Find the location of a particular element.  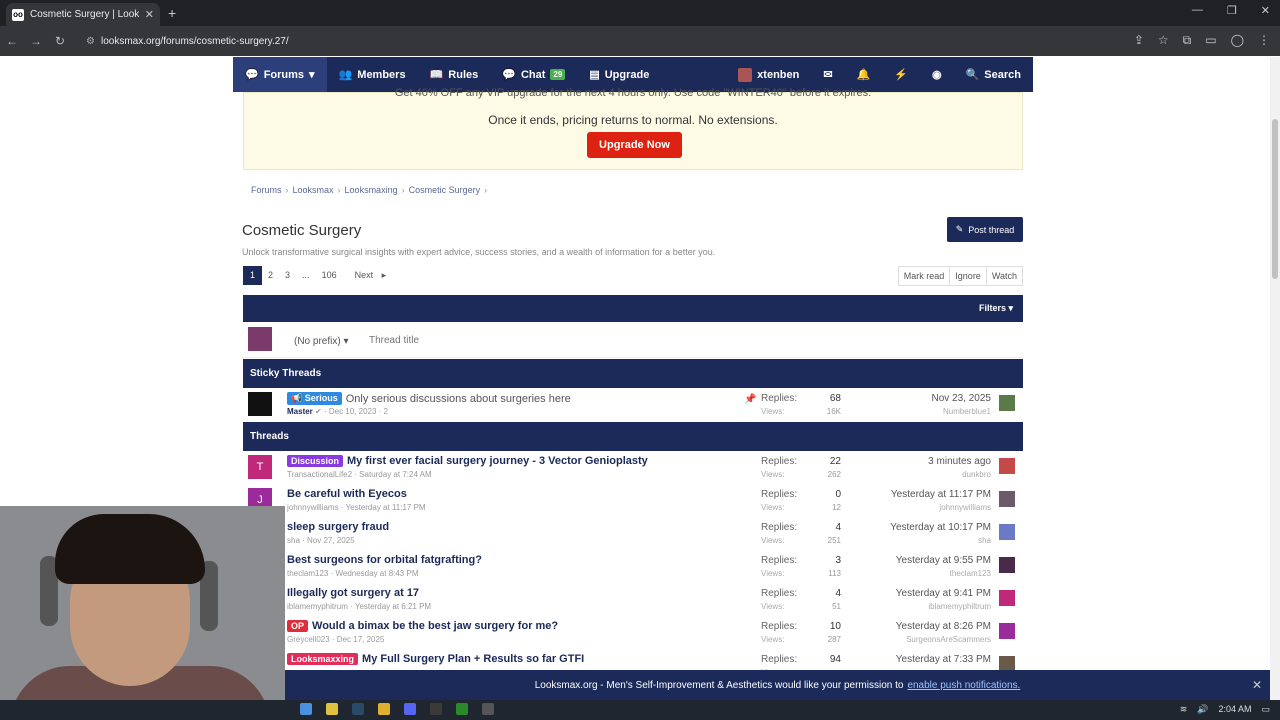

watch-button: Watch is located at coordinates (1003, 276).